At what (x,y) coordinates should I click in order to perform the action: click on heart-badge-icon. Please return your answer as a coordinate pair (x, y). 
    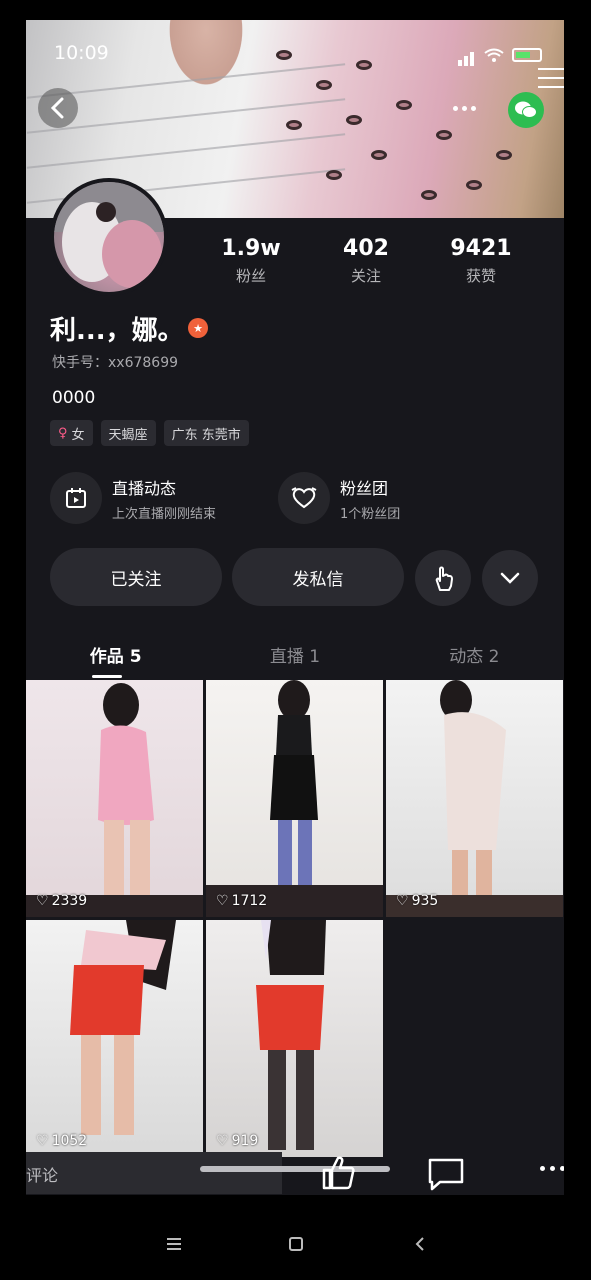
    Looking at the image, I should click on (304, 498).